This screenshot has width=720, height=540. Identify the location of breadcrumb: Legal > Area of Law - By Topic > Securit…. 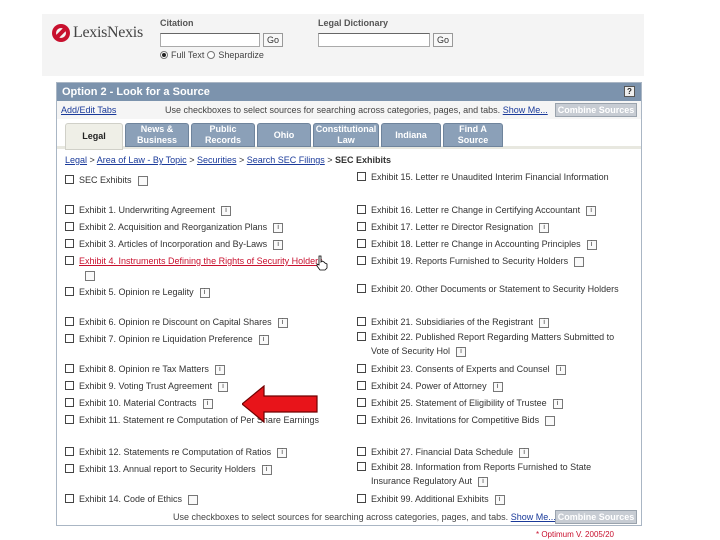
(228, 160).